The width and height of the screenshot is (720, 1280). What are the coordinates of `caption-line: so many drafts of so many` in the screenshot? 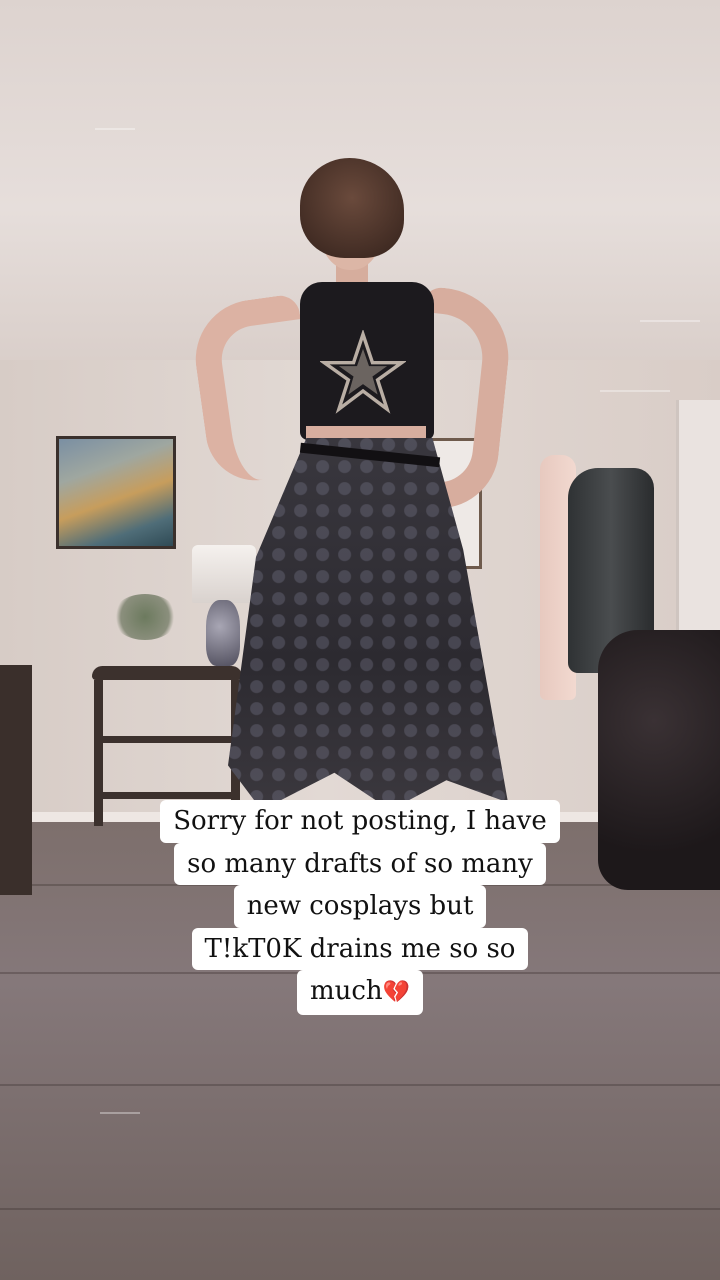 It's located at (360, 863).